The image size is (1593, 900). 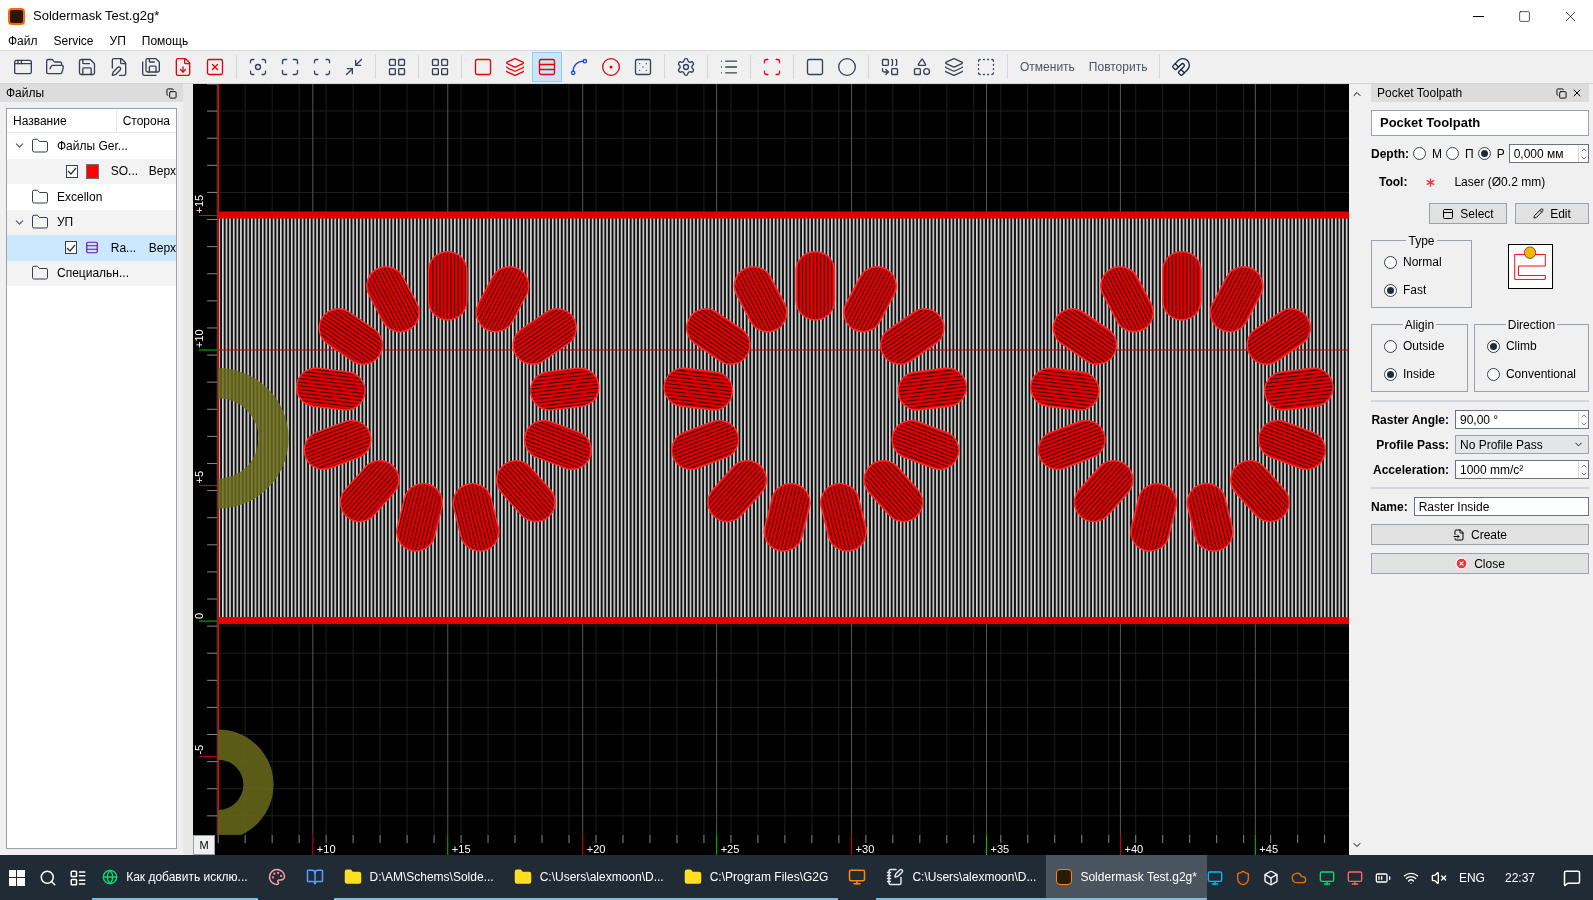 I want to click on depth-field: 0,000 мм, so click(x=1548, y=153).